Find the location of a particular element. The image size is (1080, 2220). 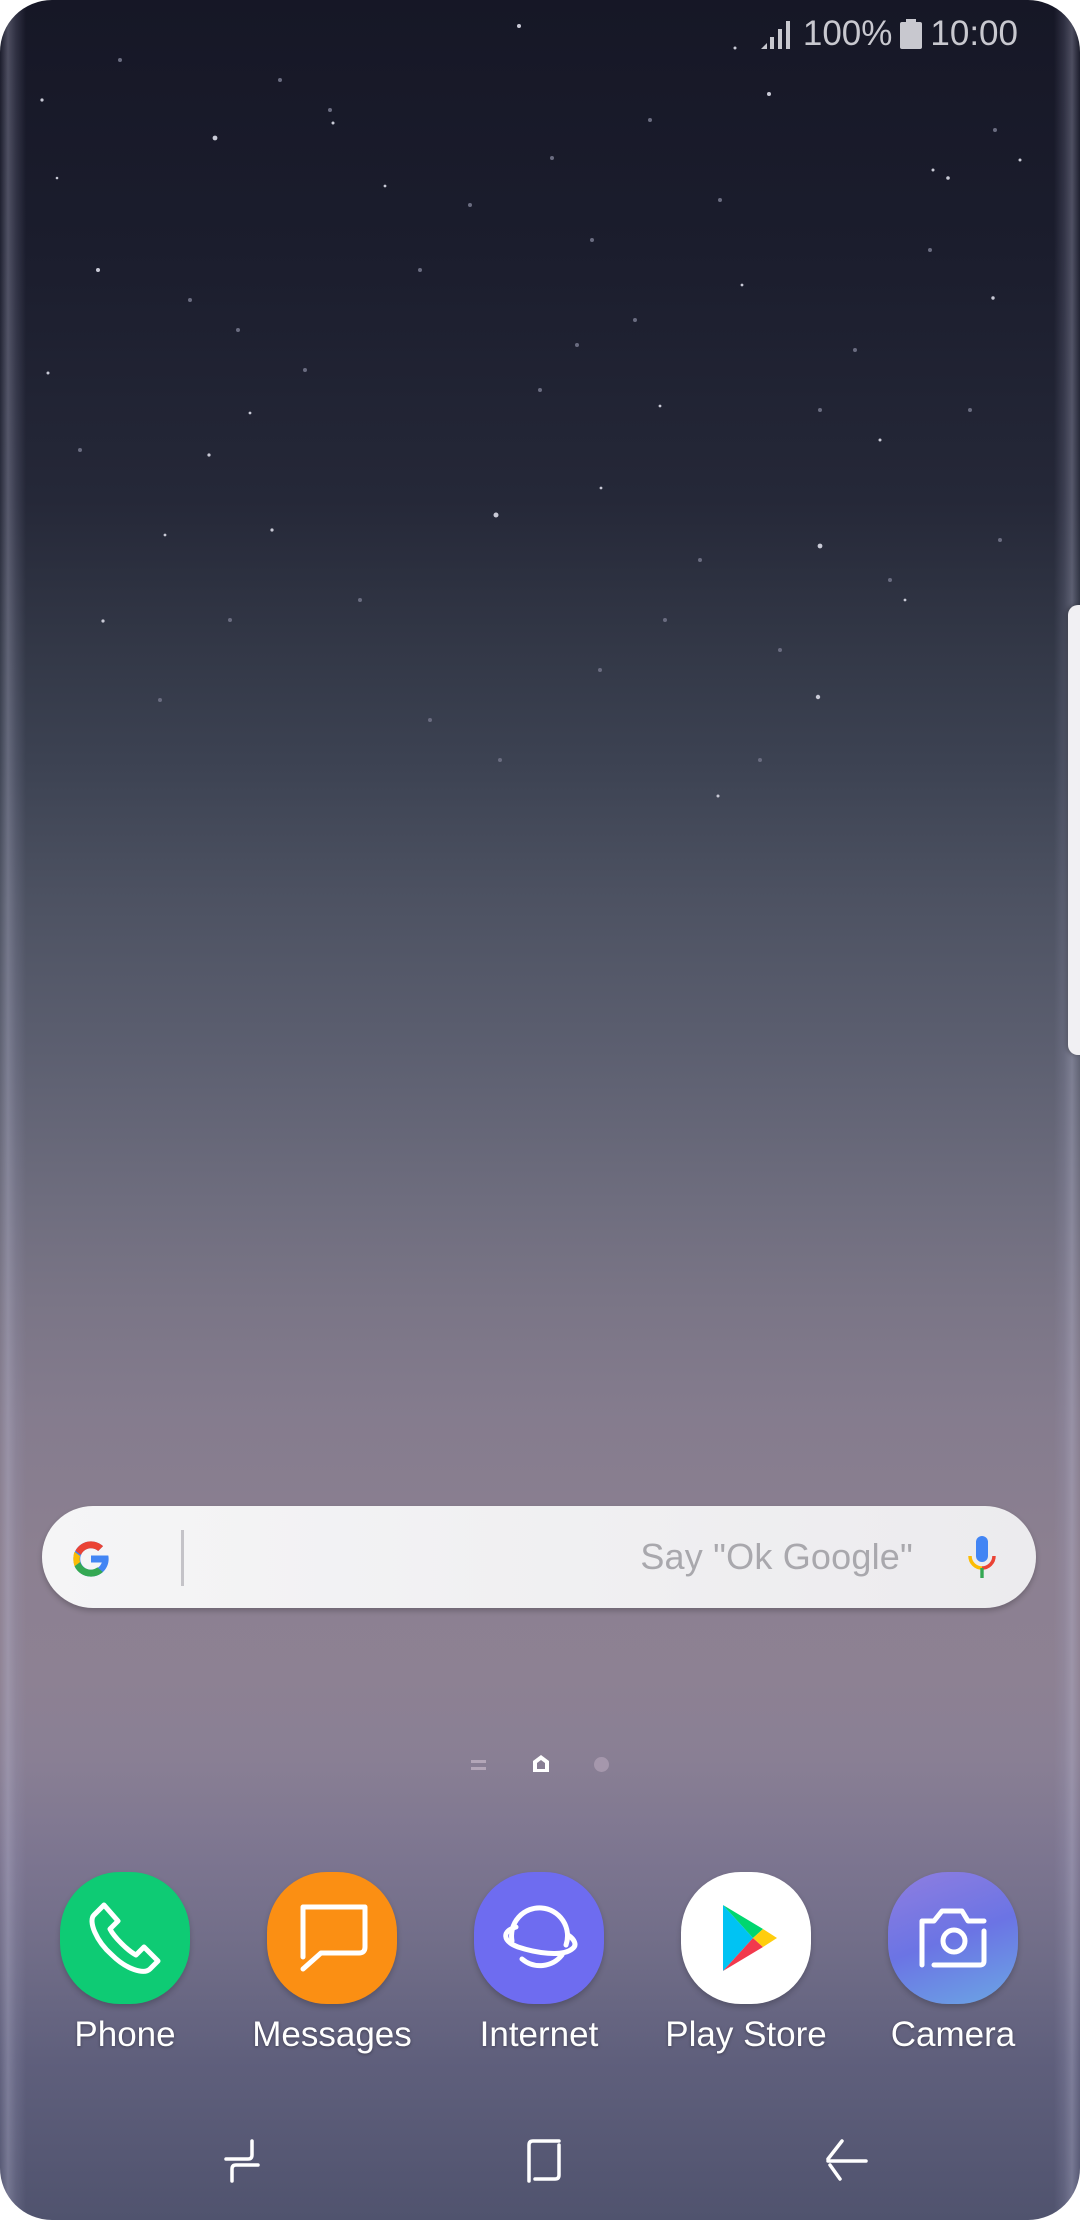

google-g-icon is located at coordinates (91, 1559).